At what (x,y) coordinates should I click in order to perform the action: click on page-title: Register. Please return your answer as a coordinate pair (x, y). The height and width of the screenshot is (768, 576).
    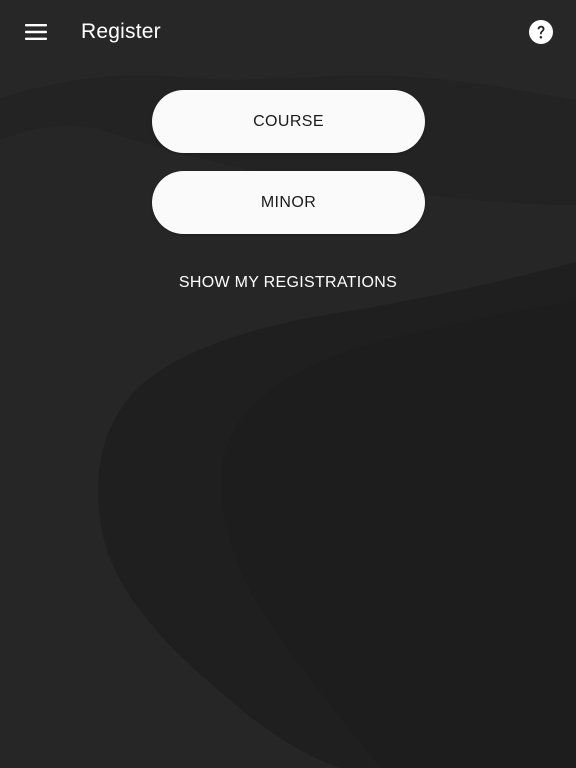
    Looking at the image, I should click on (121, 31).